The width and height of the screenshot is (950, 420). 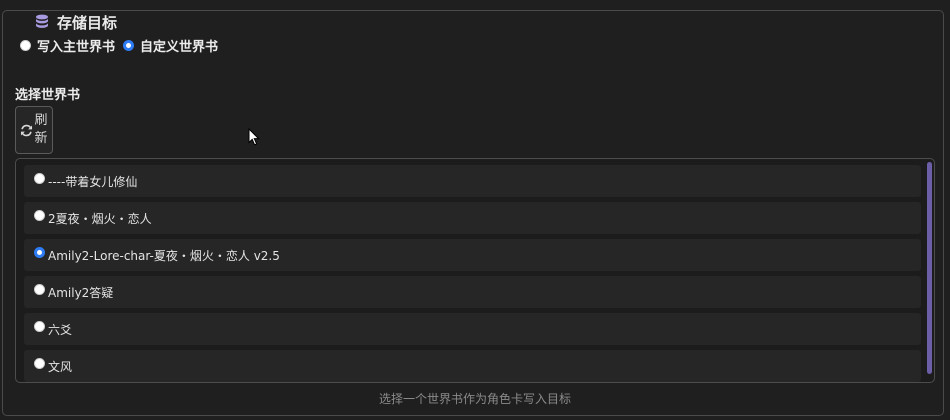 What do you see at coordinates (472, 218) in the screenshot?
I see `worldbook-item: 2夏夜・烟火・恋人` at bounding box center [472, 218].